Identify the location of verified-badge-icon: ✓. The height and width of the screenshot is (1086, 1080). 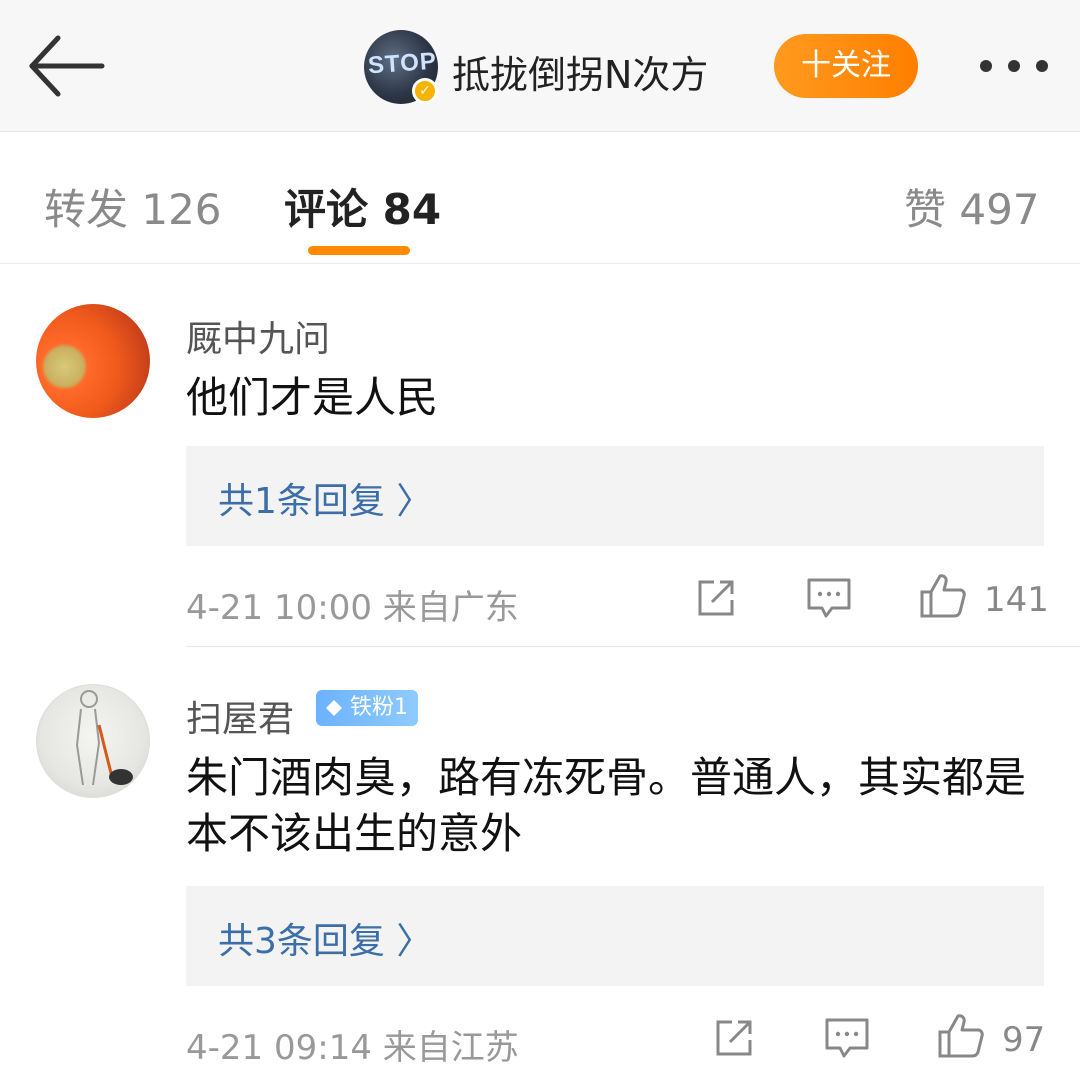
(425, 91).